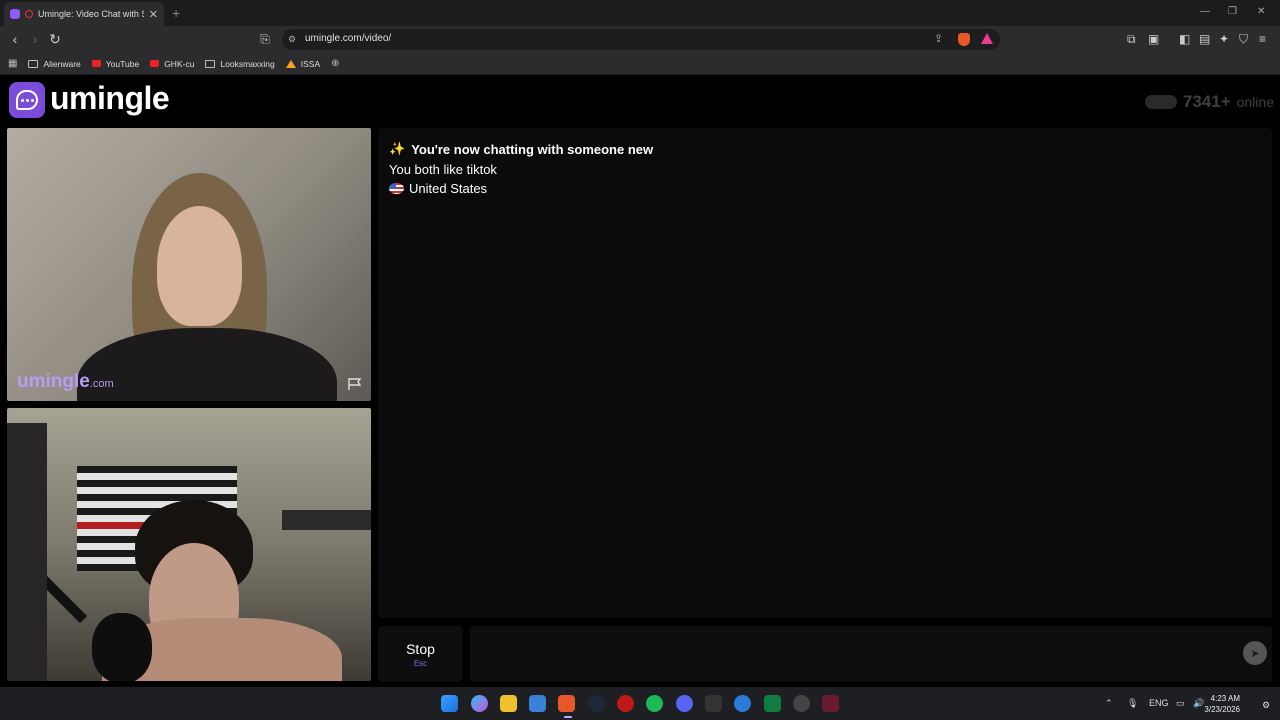 Image resolution: width=1280 pixels, height=720 pixels. Describe the element at coordinates (179, 63) in the screenshot. I see `bookmark-label: GHK-cu` at that location.